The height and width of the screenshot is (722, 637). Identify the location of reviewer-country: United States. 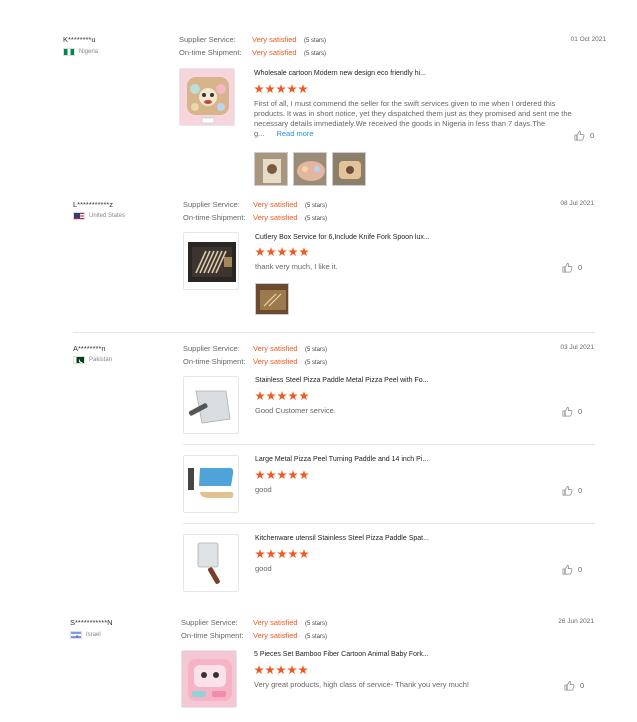
(99, 216).